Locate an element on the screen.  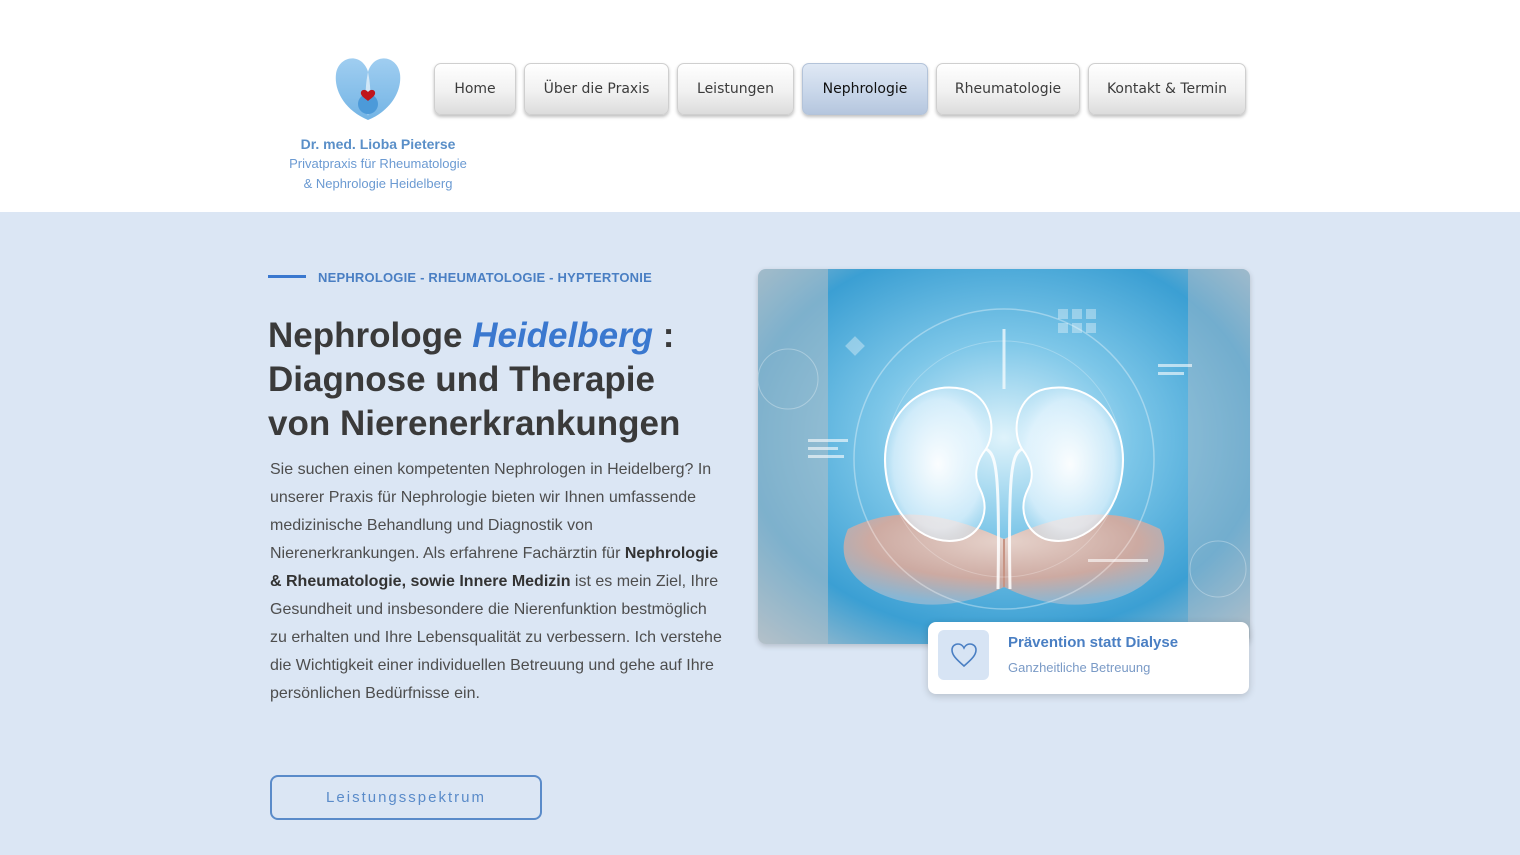
nav-about-button: Über die Praxis is located at coordinates (596, 89).